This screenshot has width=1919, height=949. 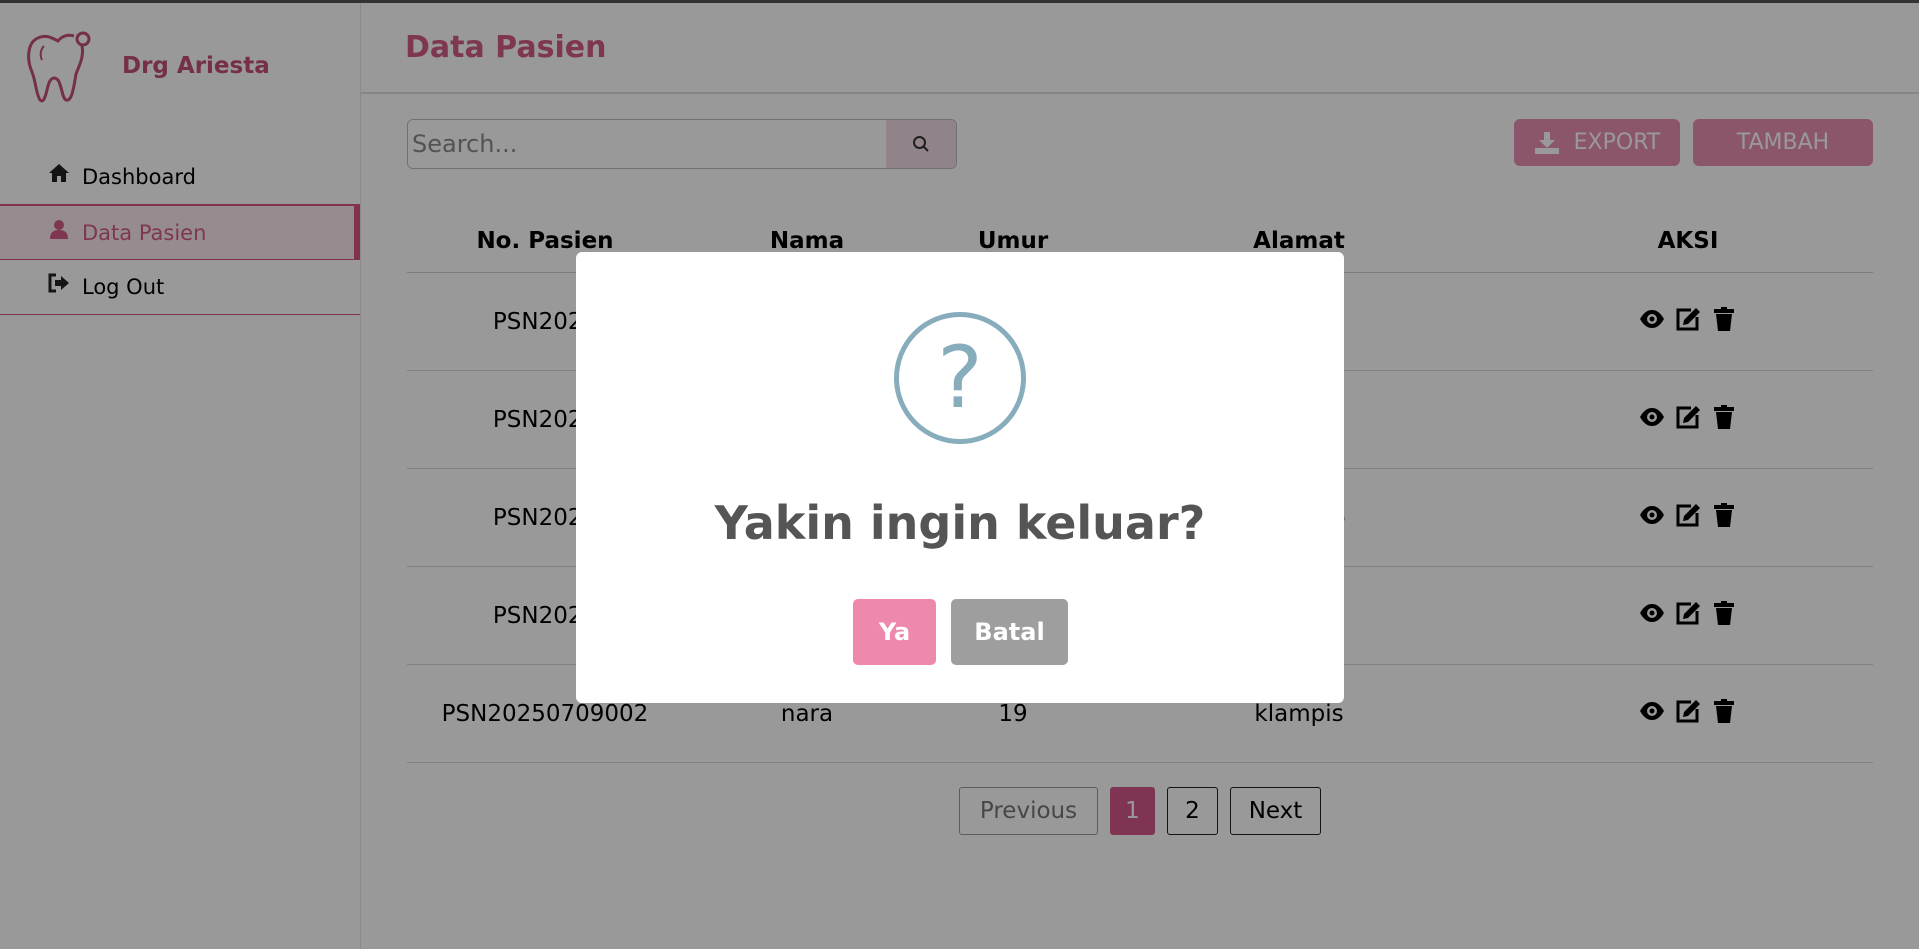 I want to click on question-icon: ?, so click(x=960, y=378).